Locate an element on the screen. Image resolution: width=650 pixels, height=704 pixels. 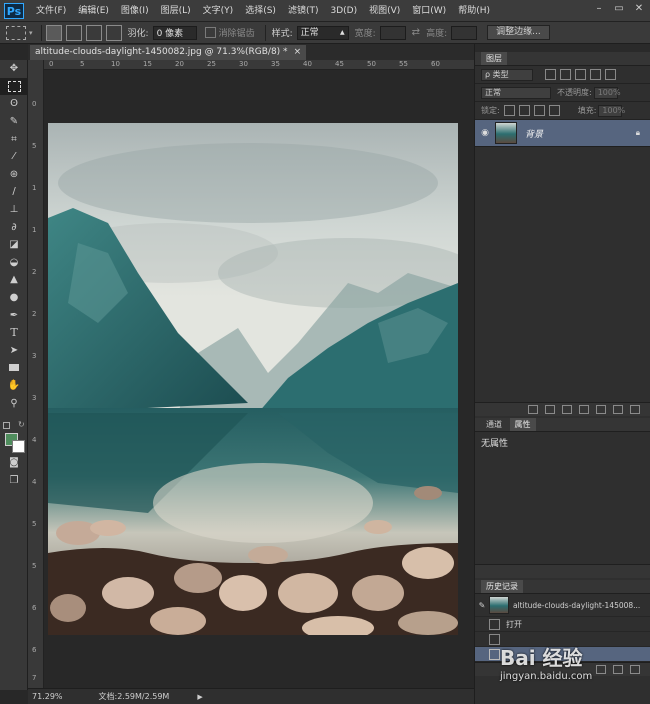
spot-heal-tool-icon: ⊛ is located at coordinates (14, 175).